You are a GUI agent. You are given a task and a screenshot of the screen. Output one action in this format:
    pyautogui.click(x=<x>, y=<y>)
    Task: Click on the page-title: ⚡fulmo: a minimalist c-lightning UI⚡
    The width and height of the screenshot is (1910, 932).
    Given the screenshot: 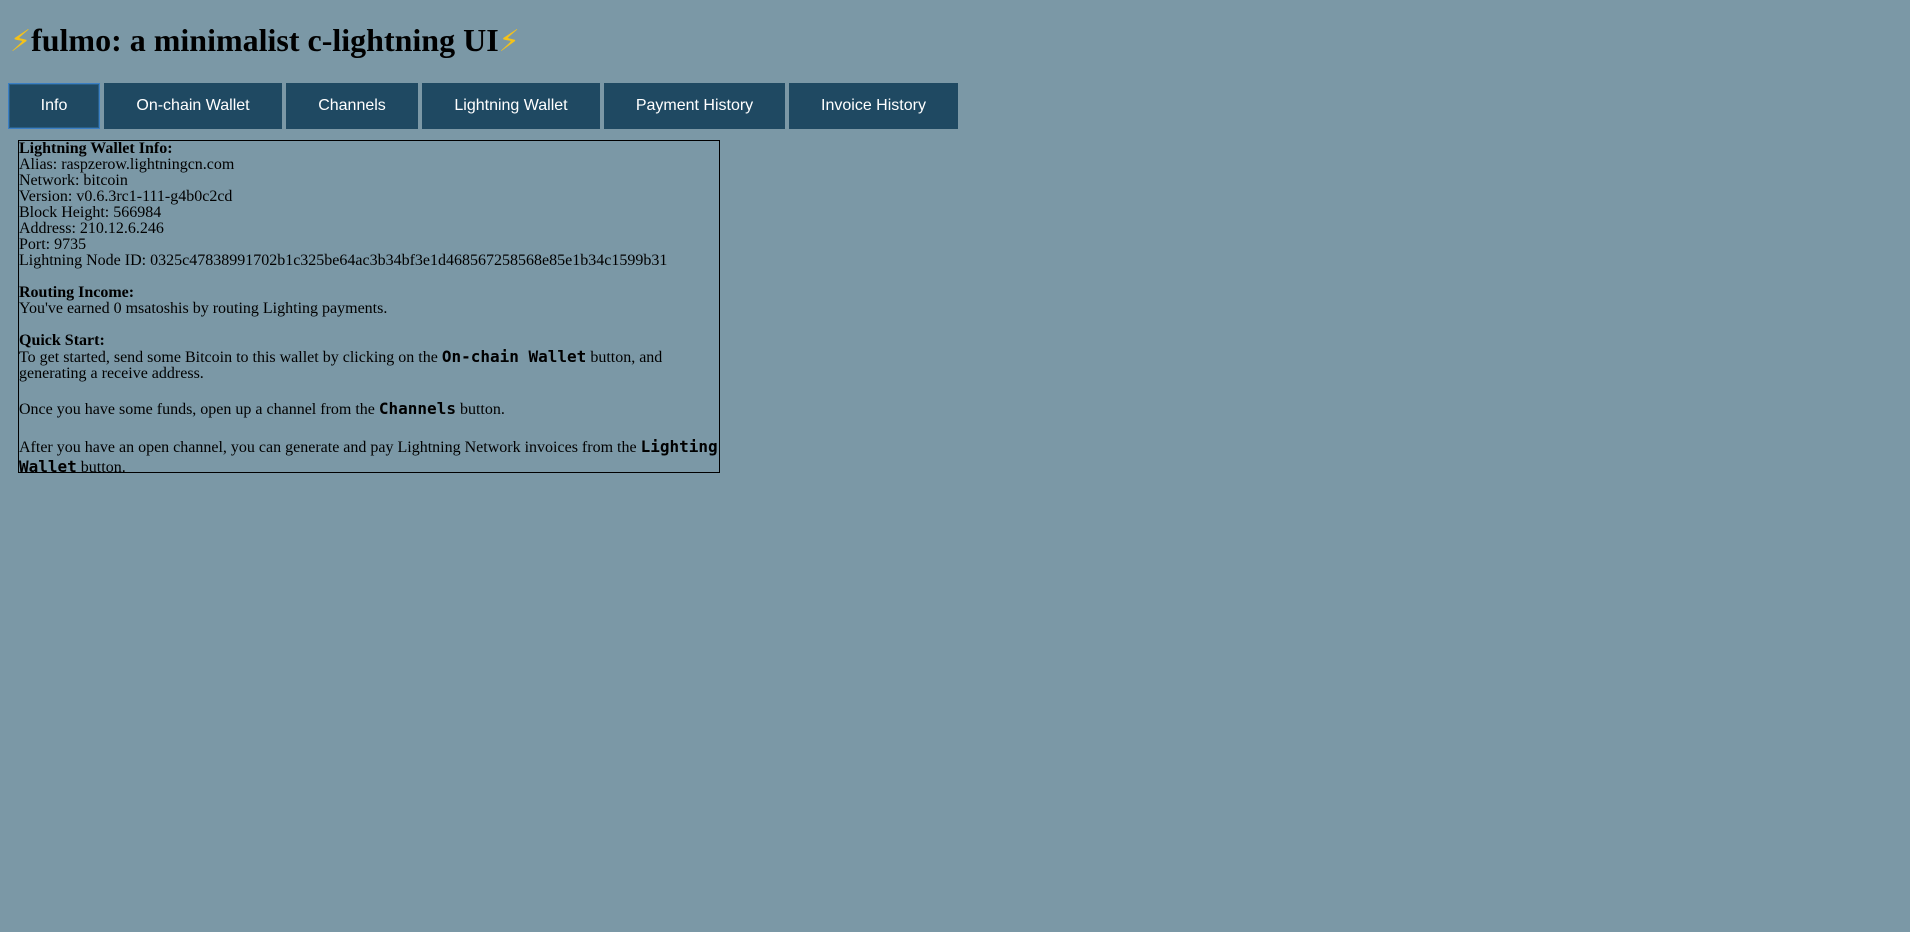 What is the action you would take?
    pyautogui.click(x=265, y=41)
    